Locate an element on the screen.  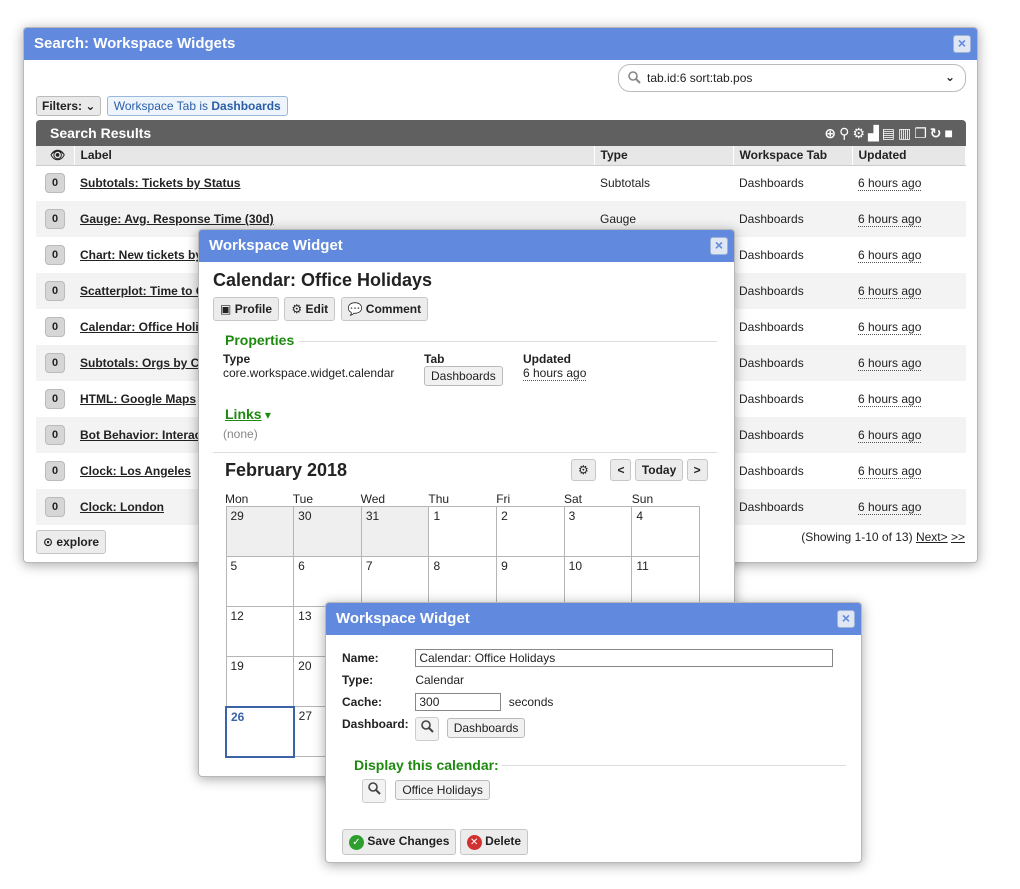
calendar-today-button: Today is located at coordinates (659, 470).